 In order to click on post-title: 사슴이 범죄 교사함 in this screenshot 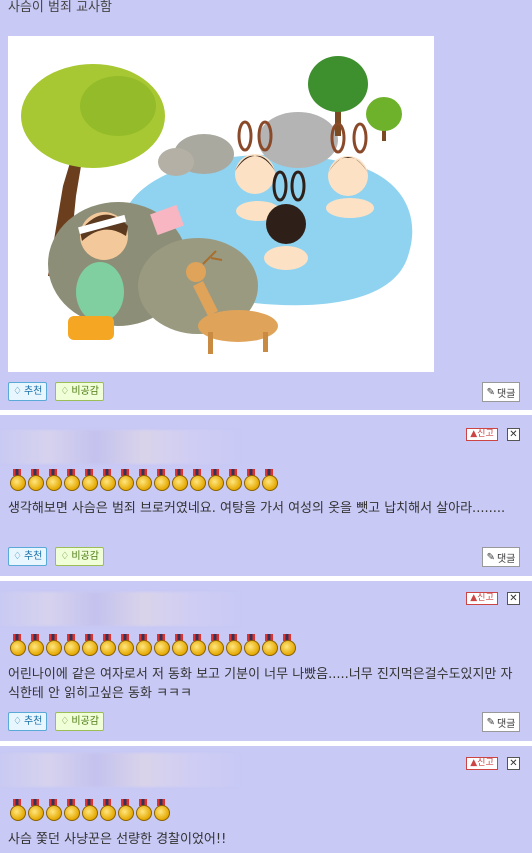, I will do `click(60, 7)`.